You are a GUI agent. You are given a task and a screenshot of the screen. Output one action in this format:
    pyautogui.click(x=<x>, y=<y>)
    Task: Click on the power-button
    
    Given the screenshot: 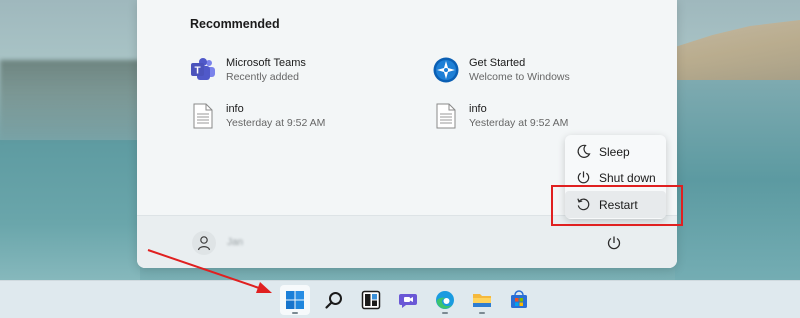 What is the action you would take?
    pyautogui.click(x=614, y=243)
    